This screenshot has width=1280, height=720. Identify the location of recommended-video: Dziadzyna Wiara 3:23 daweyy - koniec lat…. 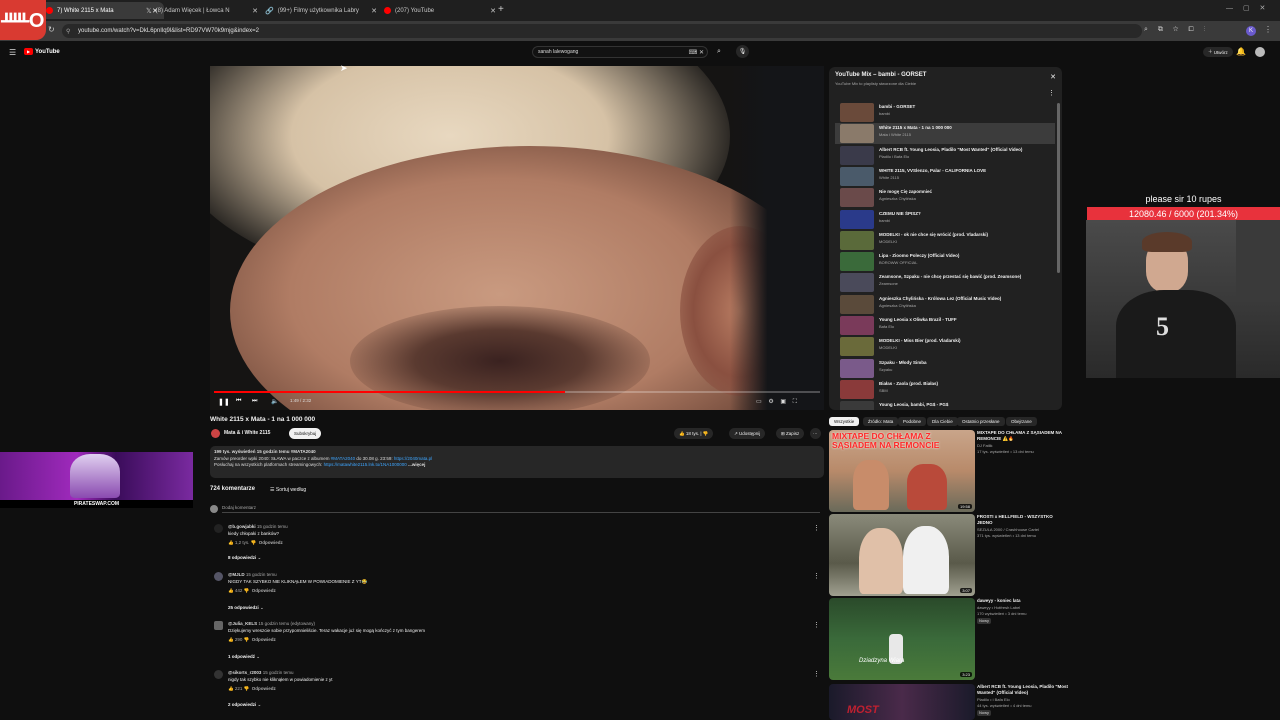
(949, 639).